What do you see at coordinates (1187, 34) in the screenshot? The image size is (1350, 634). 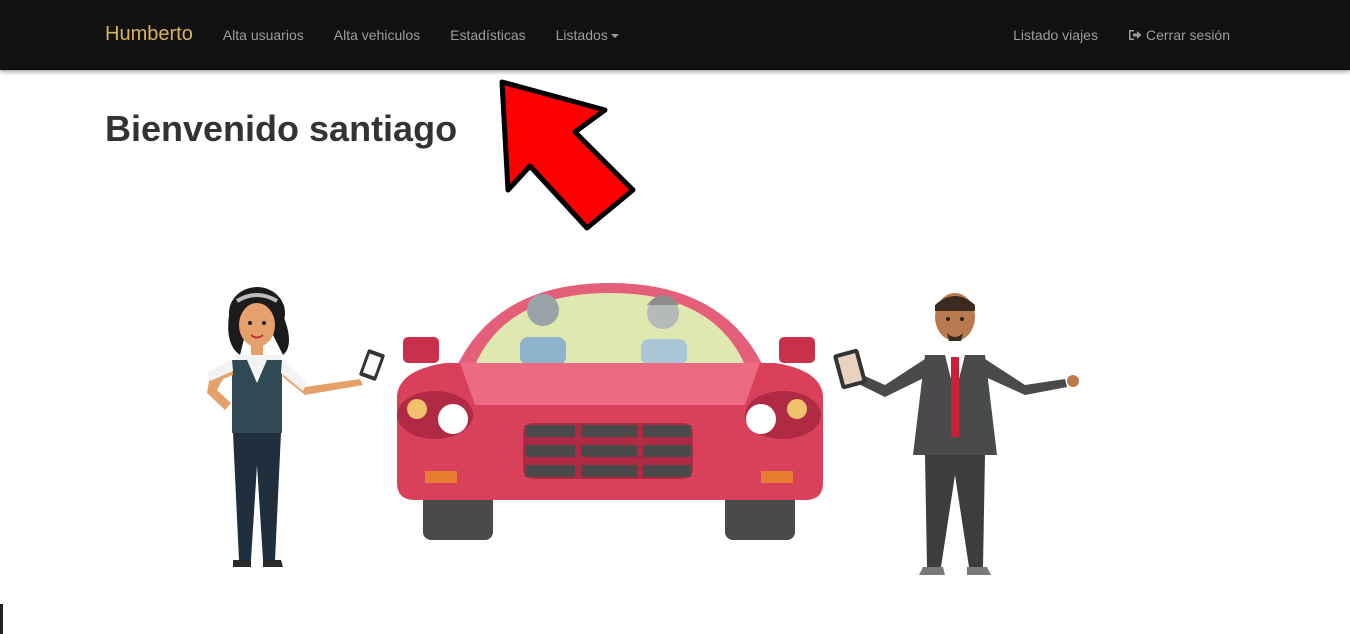 I see `nav-item-cerrar-sesion-label: Cerrar sesión` at bounding box center [1187, 34].